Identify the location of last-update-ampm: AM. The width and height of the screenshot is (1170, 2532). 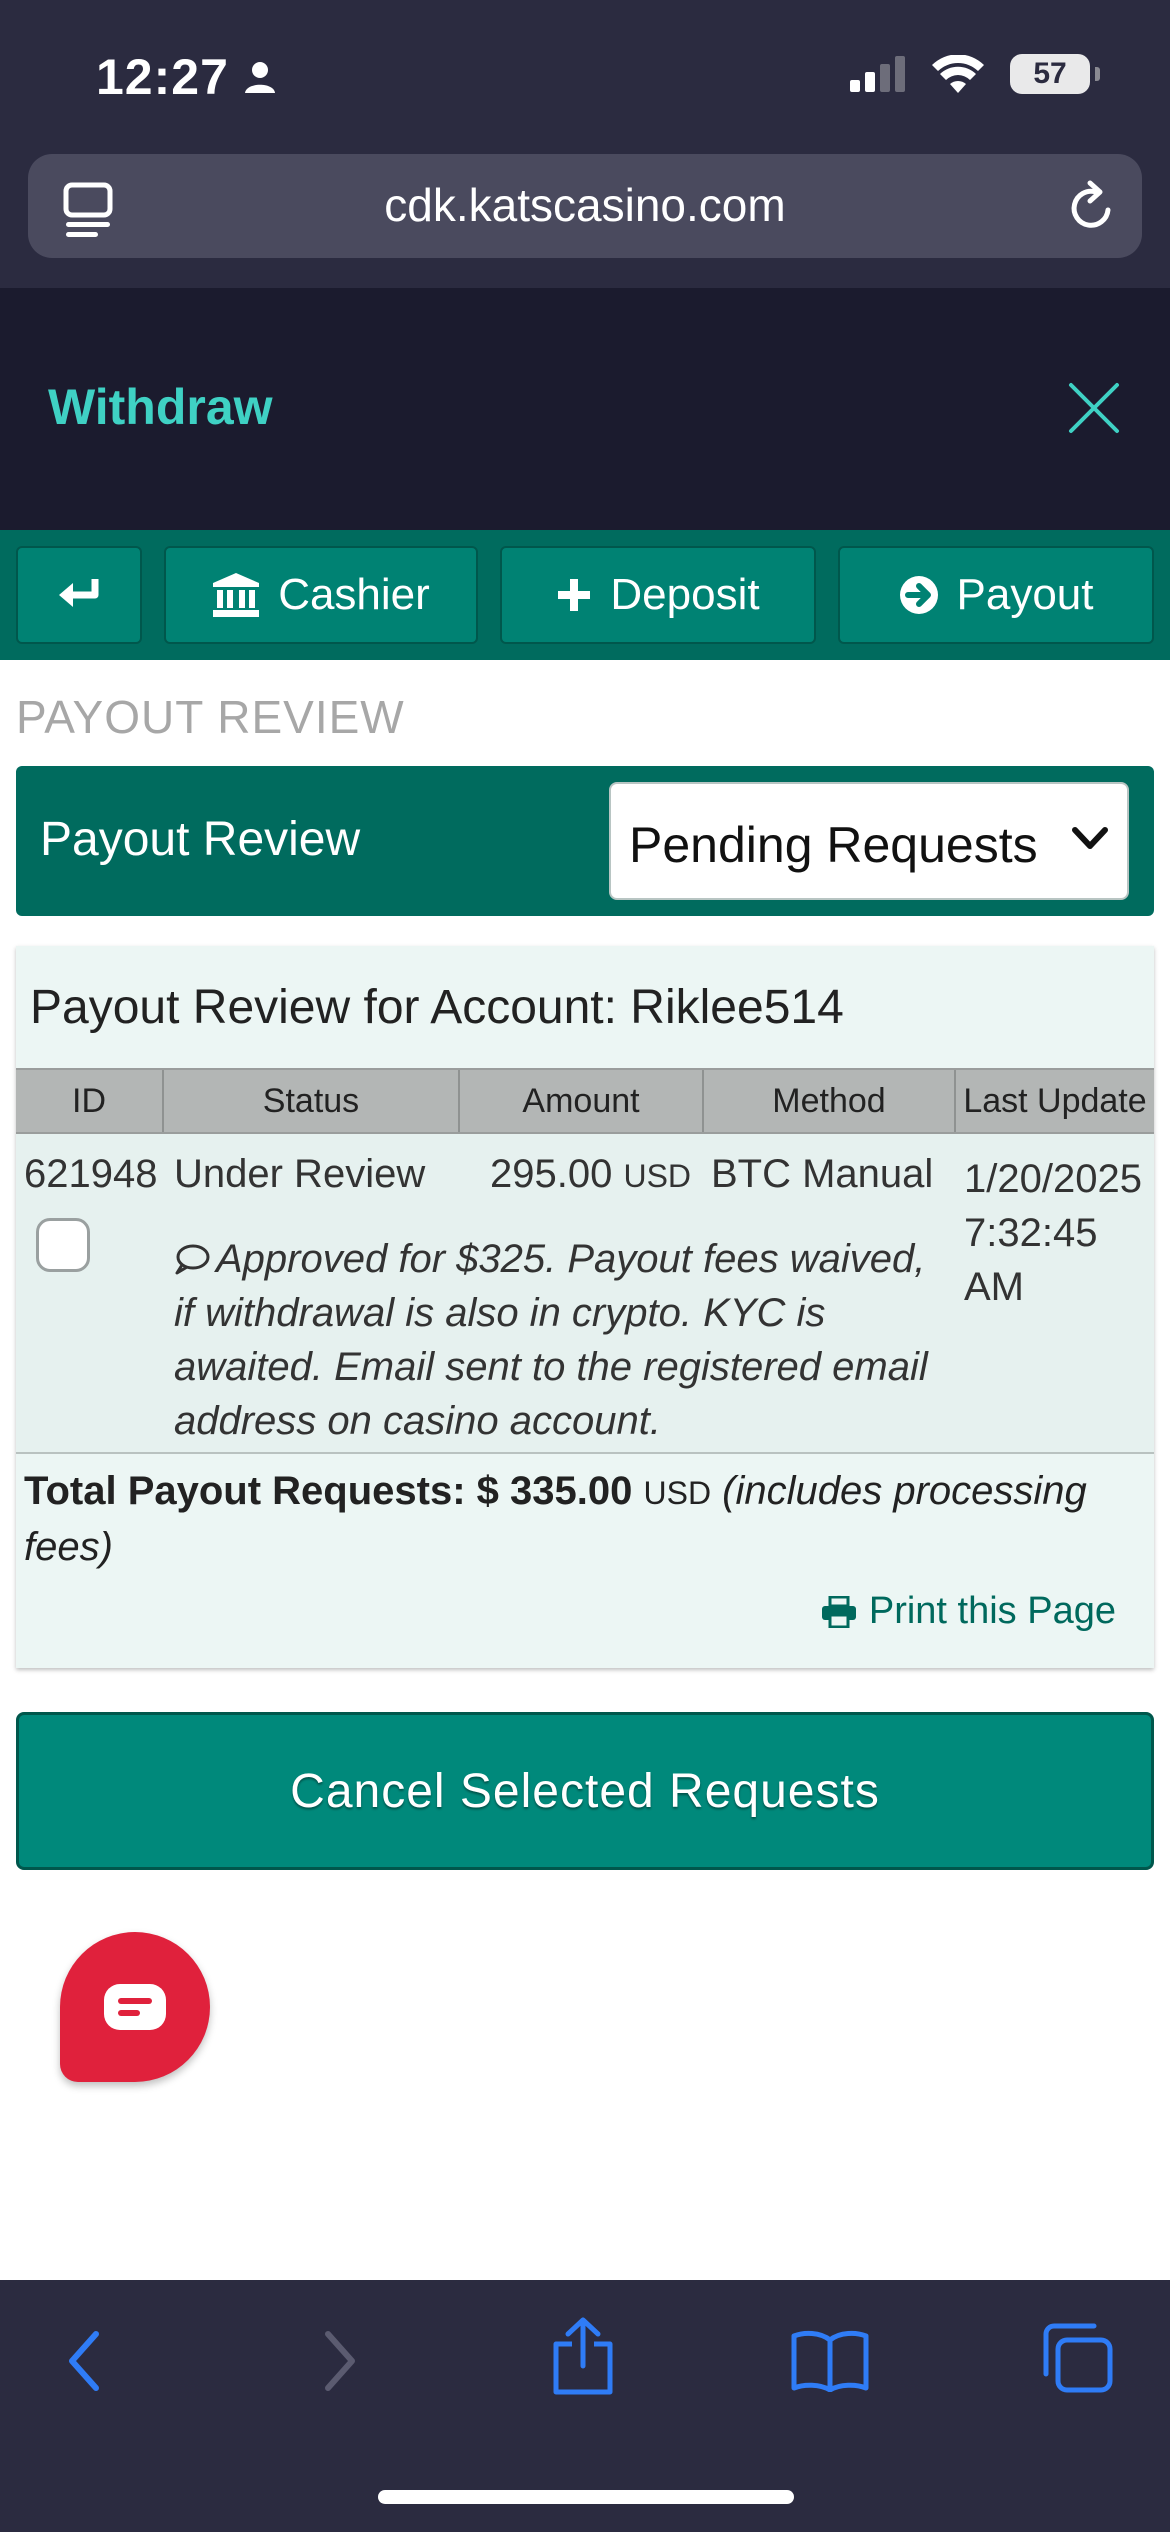
(994, 1287).